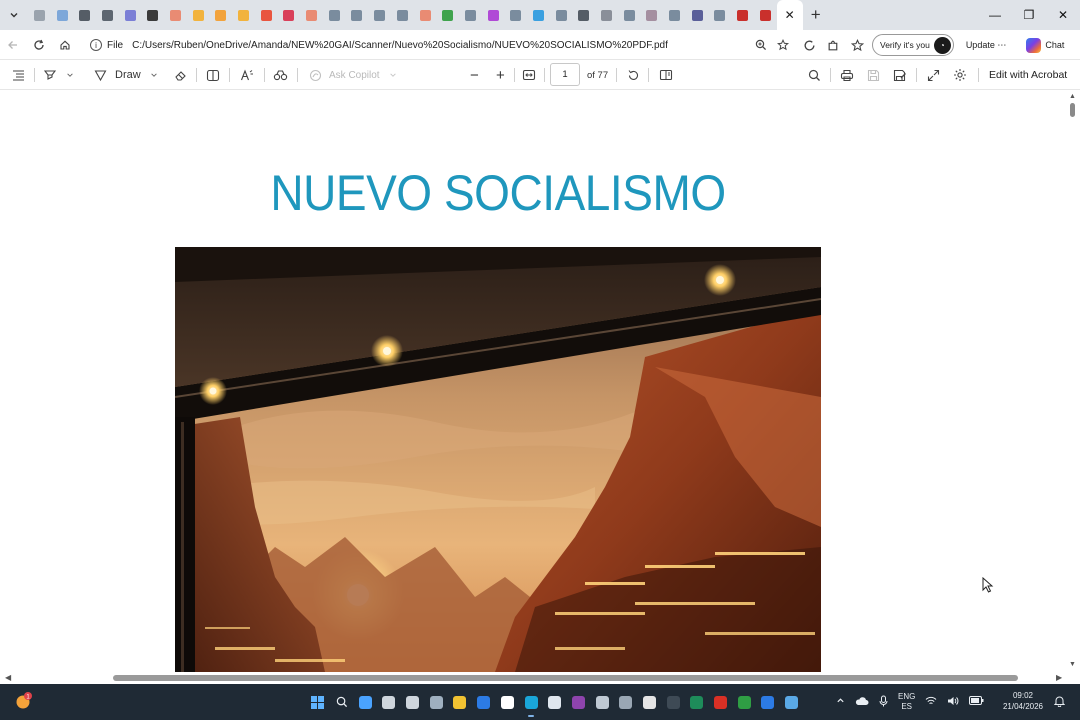 This screenshot has height=720, width=1080. I want to click on draw-button: Draw, so click(126, 75).